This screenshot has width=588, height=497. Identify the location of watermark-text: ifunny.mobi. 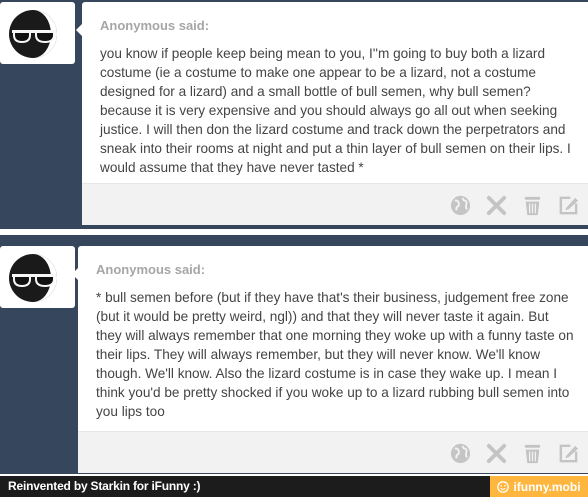
(547, 486).